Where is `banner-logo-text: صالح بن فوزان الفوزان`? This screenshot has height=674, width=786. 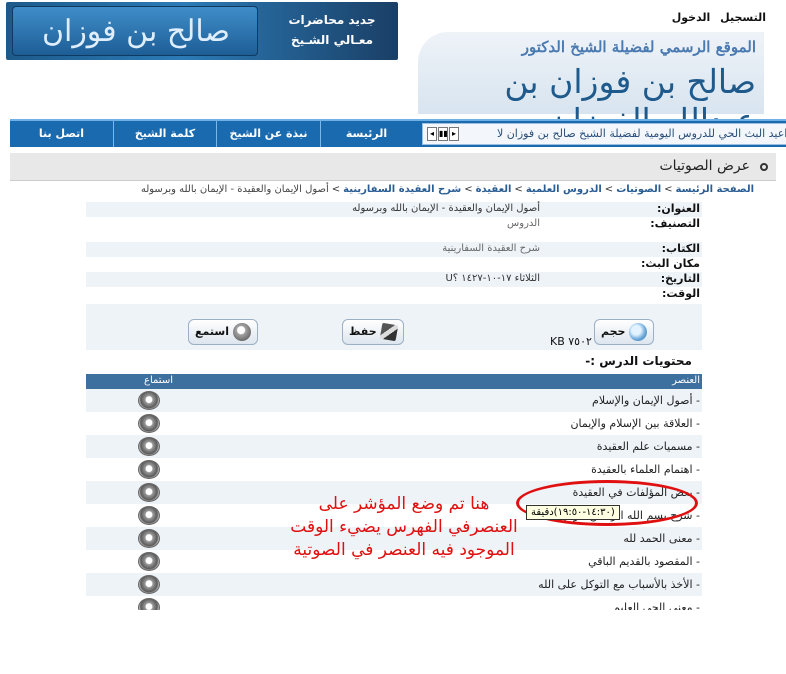
banner-logo-text: صالح بن فوزان الفوزان is located at coordinates (136, 31).